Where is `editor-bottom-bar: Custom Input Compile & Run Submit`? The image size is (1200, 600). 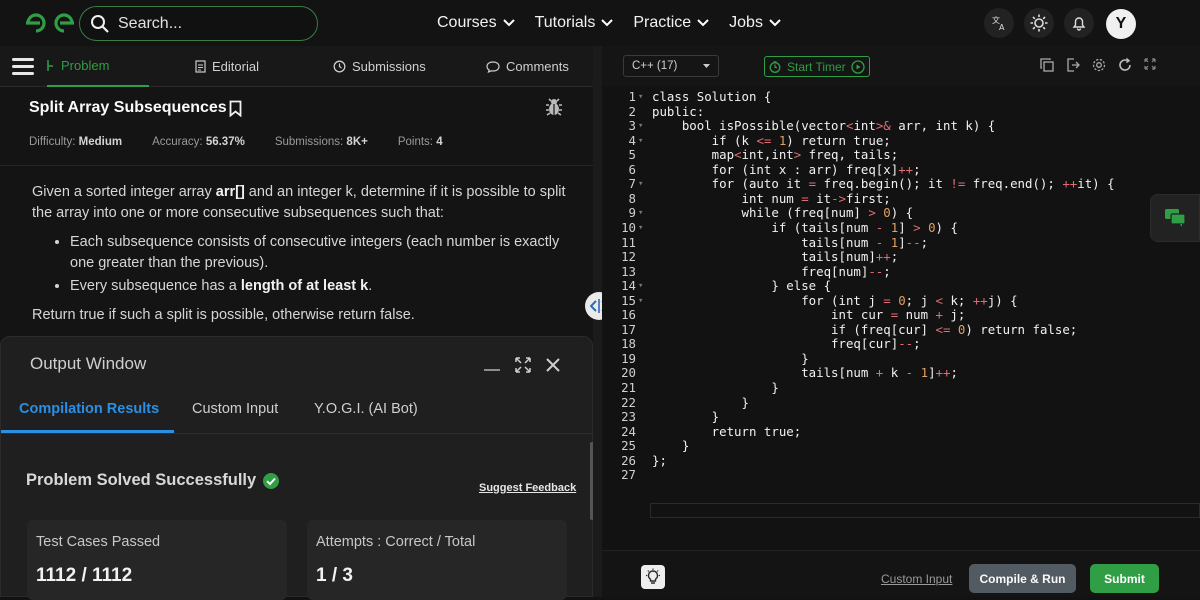 editor-bottom-bar: Custom Input Compile & Run Submit is located at coordinates (901, 573).